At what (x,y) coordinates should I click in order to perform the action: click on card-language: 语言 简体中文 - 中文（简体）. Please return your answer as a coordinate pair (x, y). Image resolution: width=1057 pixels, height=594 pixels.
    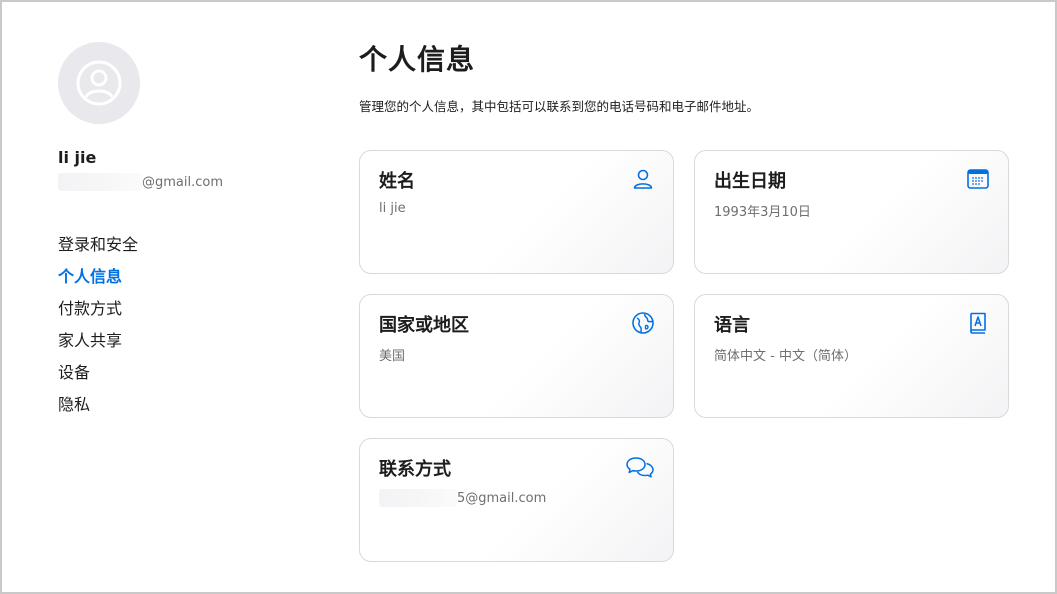
    Looking at the image, I should click on (851, 356).